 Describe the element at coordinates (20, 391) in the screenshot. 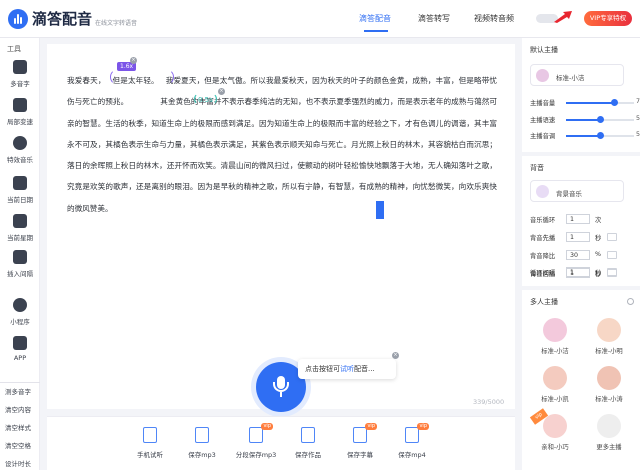

I see `check-polyphone-button: 测多音字` at that location.